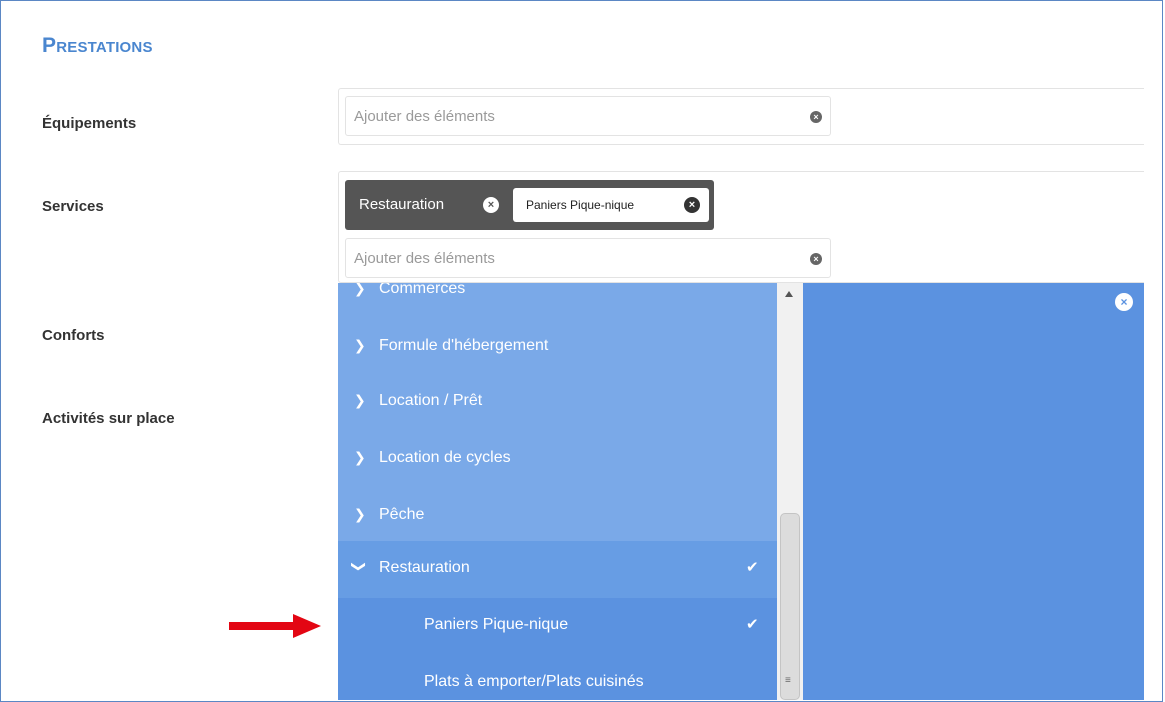 The height and width of the screenshot is (702, 1165). I want to click on selected-tag-restauration: Restauration × Paniers Pique-nique ×, so click(529, 205).